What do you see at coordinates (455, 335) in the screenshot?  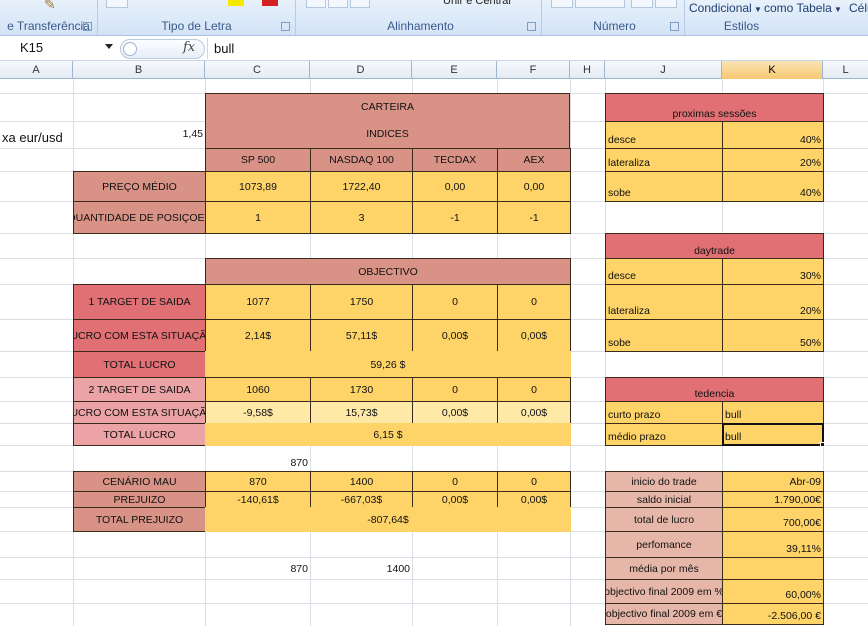 I see `profit1-tecdax: 0,00$` at bounding box center [455, 335].